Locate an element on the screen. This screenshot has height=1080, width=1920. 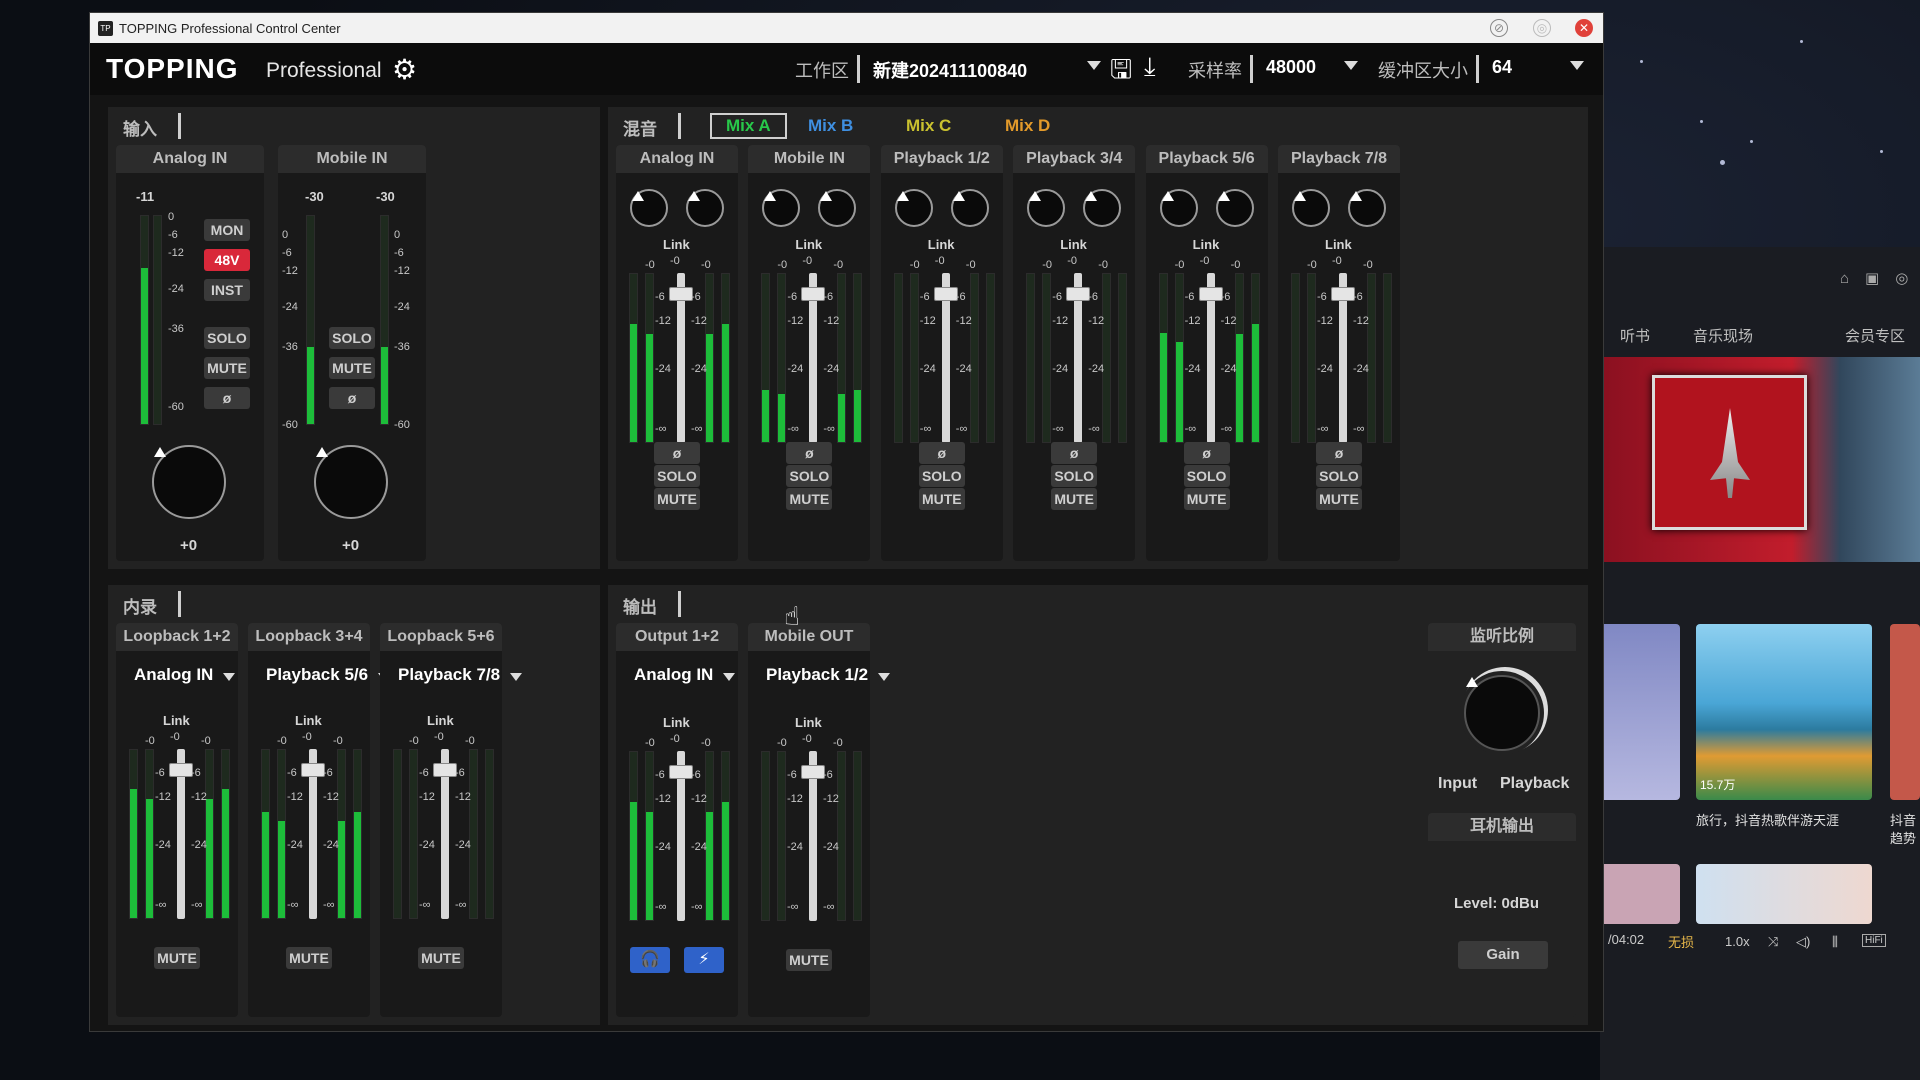
inst-button: INST is located at coordinates (227, 290).